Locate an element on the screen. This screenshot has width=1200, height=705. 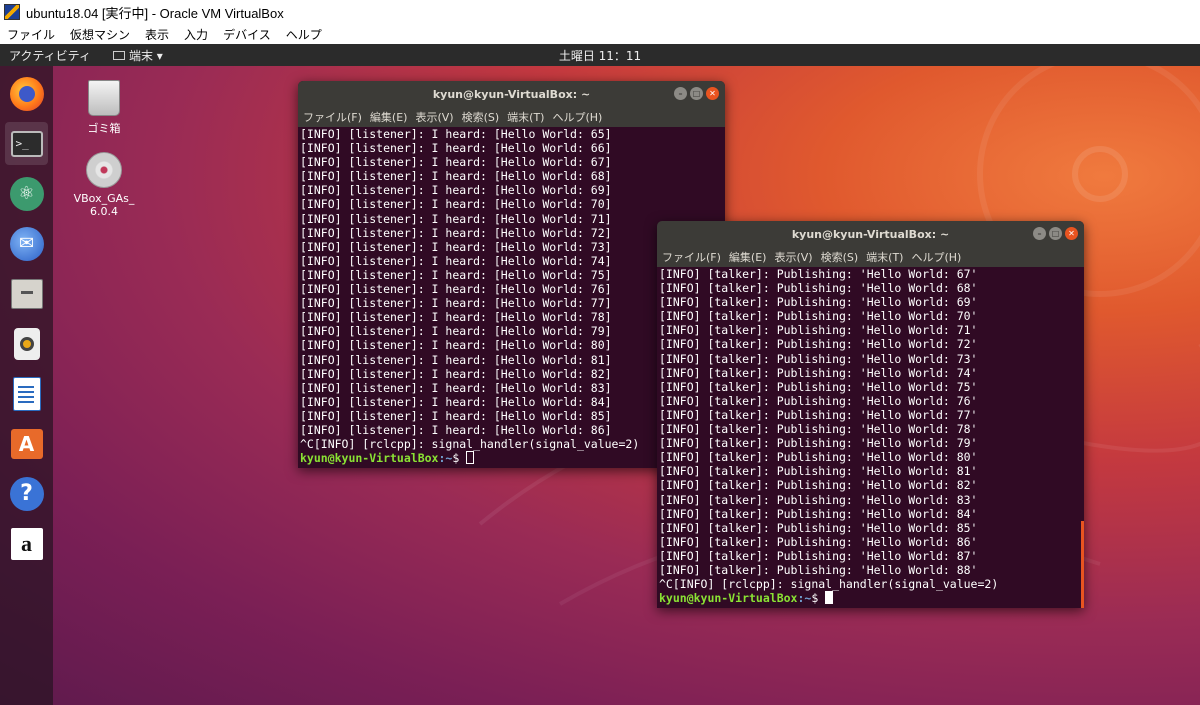
dock-atom: ⚛ is located at coordinates (26, 193).